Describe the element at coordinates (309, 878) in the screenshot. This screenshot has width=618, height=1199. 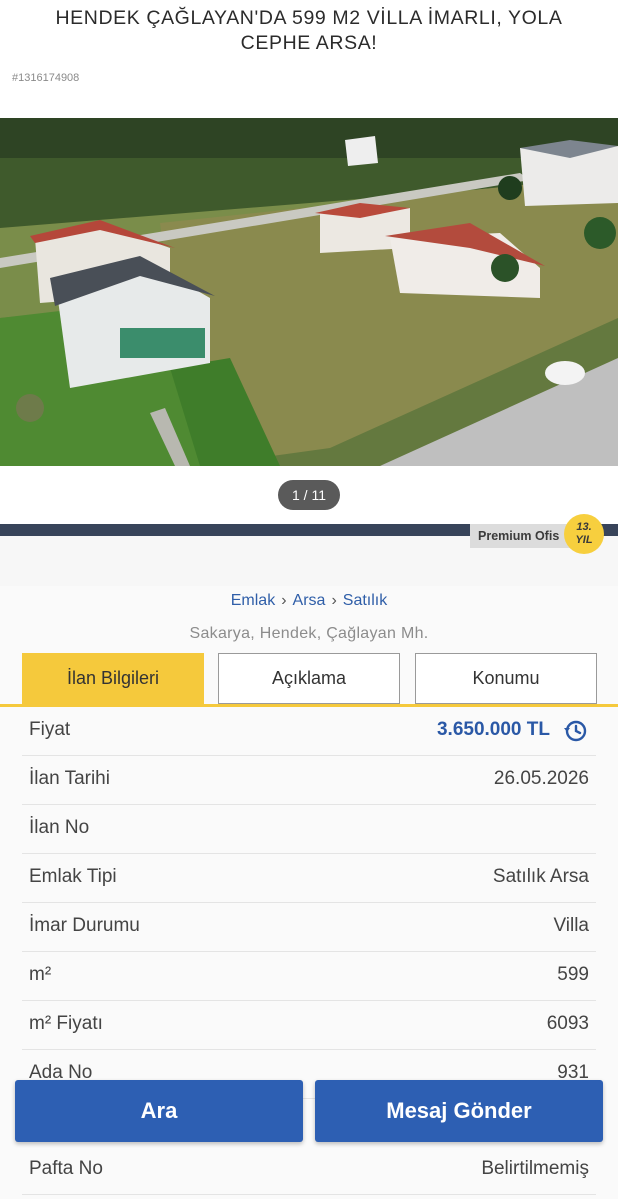
I see `detail-row-type: Emlak Tipi Satılık Arsa` at that location.